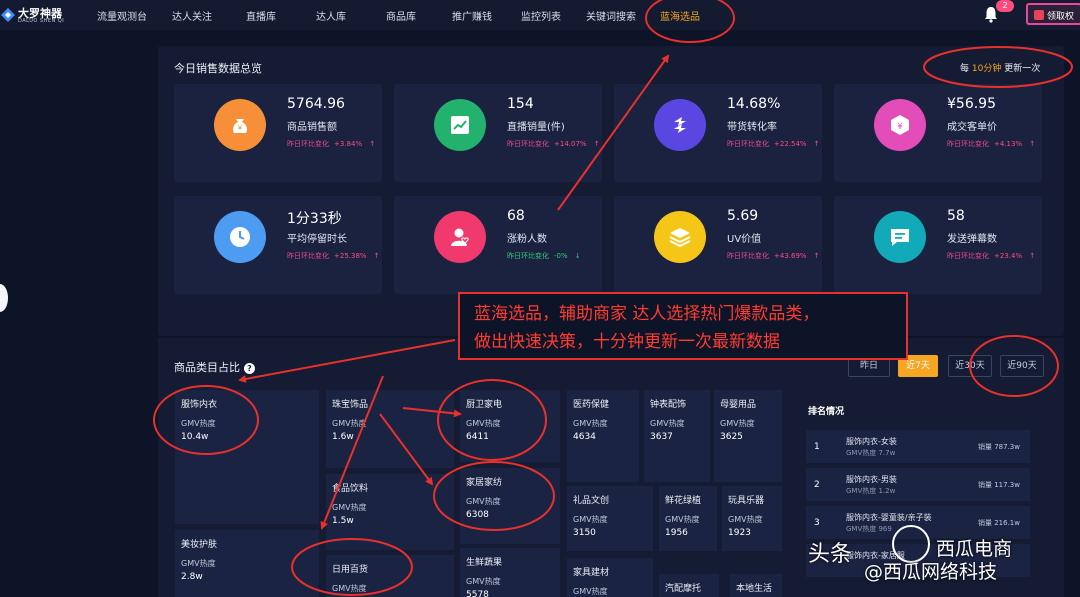 The image size is (1080, 597). What do you see at coordinates (536, 127) in the screenshot?
I see `stat-label: 直播销量(件)` at bounding box center [536, 127].